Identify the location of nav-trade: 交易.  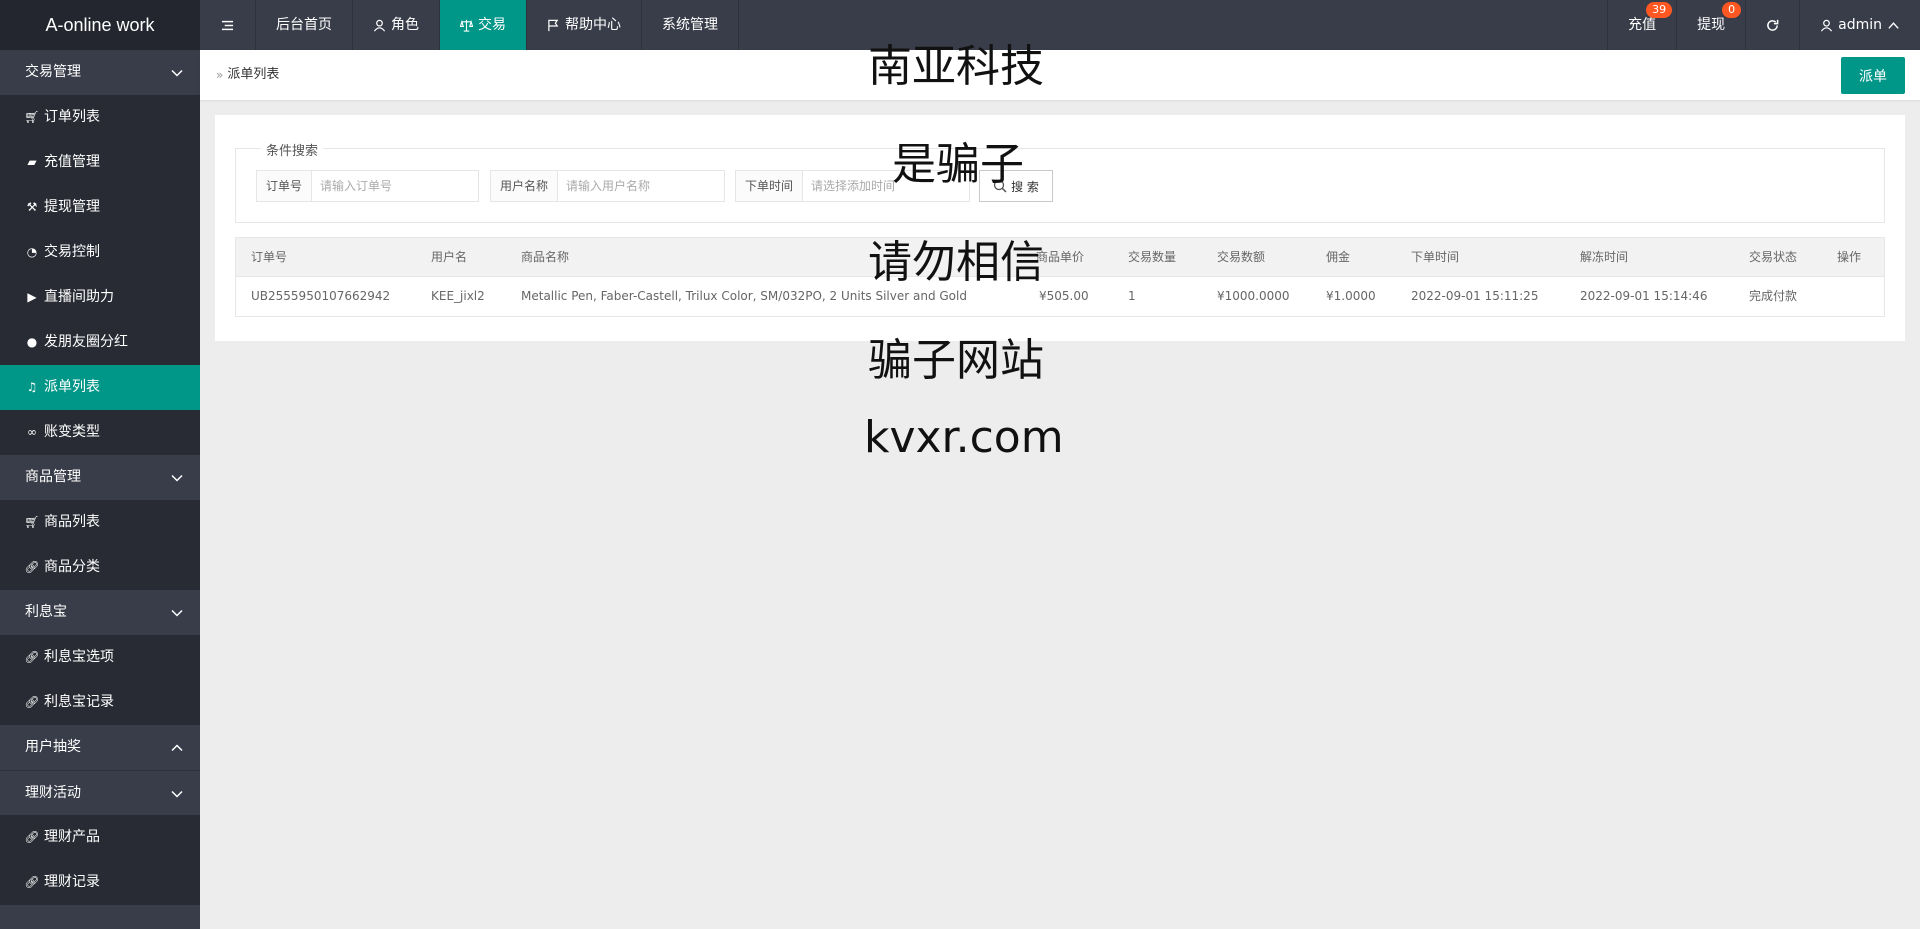
(483, 25).